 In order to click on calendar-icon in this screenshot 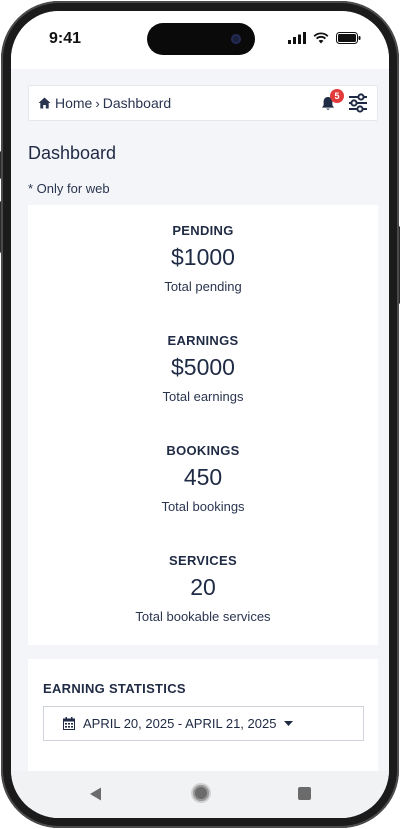, I will do `click(69, 723)`.